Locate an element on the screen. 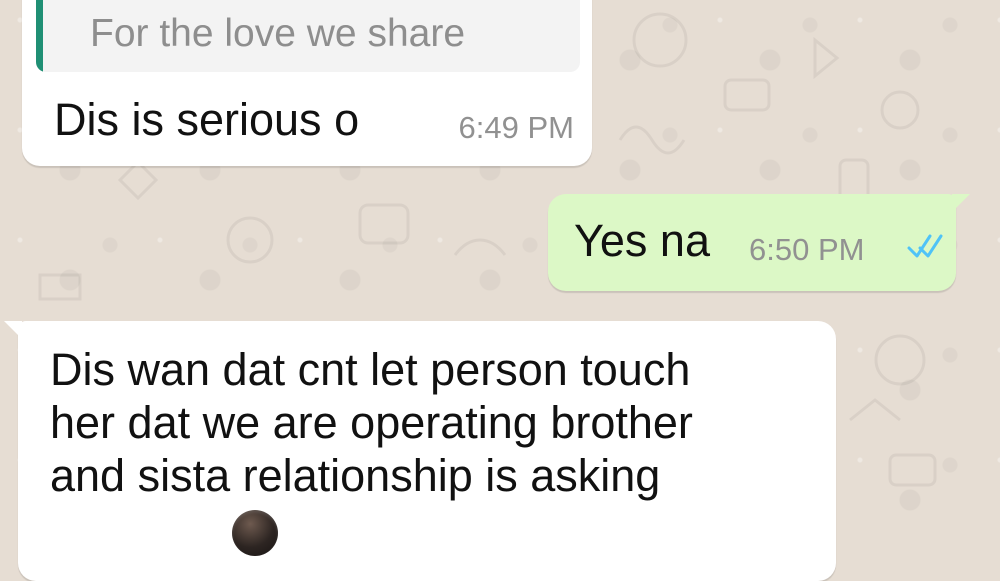 The image size is (1000, 581). emoji-icon is located at coordinates (255, 533).